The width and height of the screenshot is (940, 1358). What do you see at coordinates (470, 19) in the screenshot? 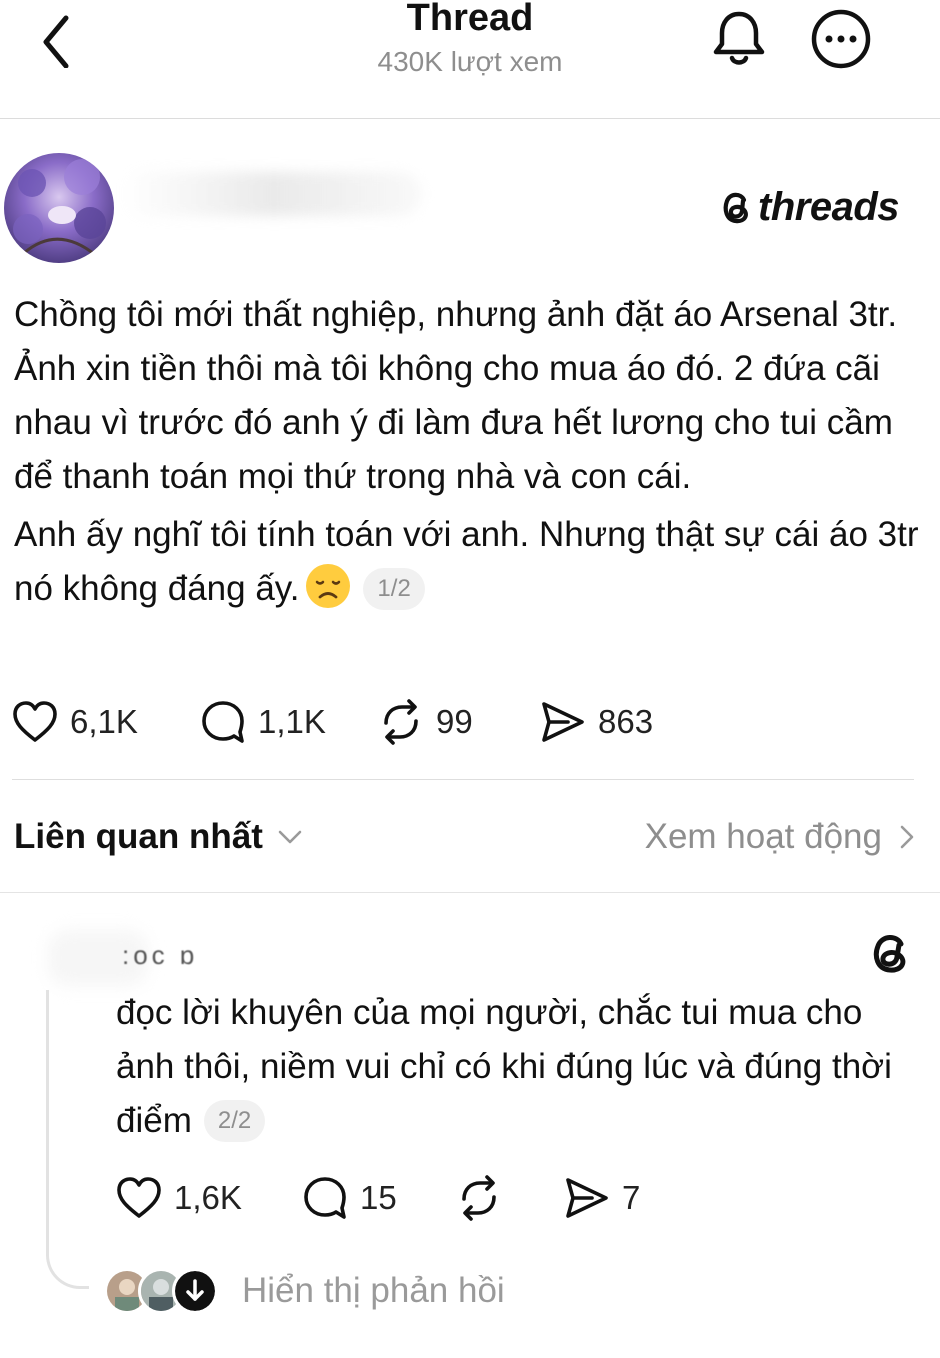
I see `page-title: Thread` at bounding box center [470, 19].